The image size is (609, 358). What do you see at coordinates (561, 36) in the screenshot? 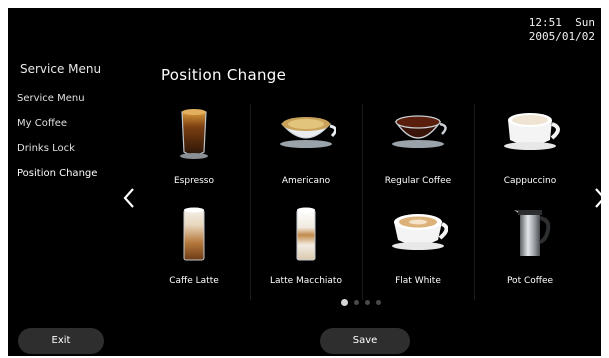
I see `status-date: 2005/01/02` at bounding box center [561, 36].